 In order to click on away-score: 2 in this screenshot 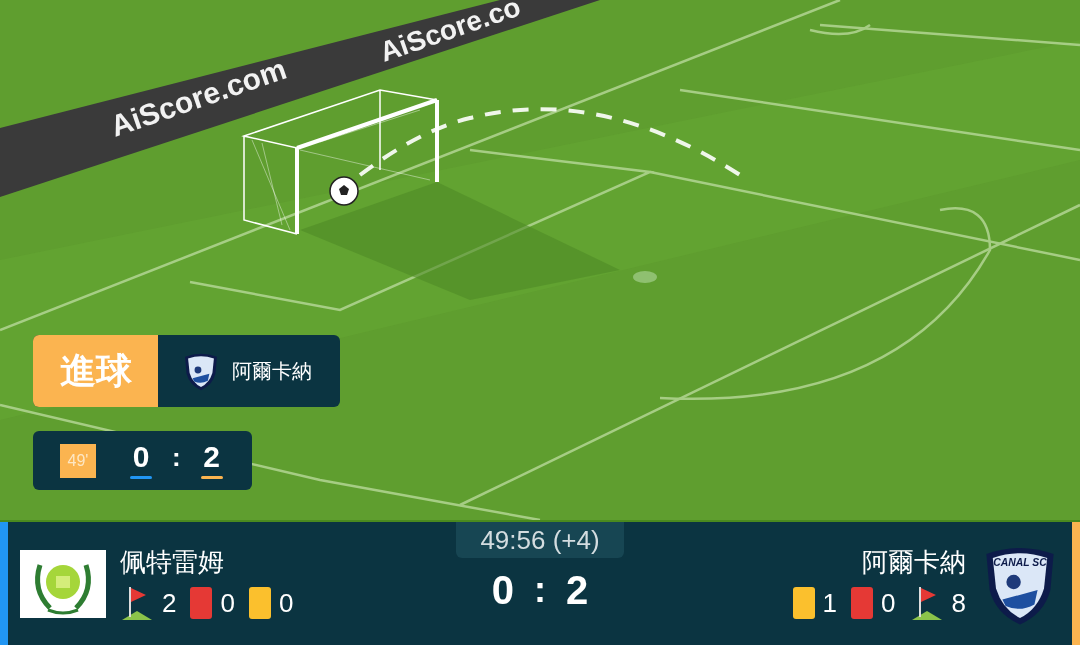, I will do `click(577, 590)`.